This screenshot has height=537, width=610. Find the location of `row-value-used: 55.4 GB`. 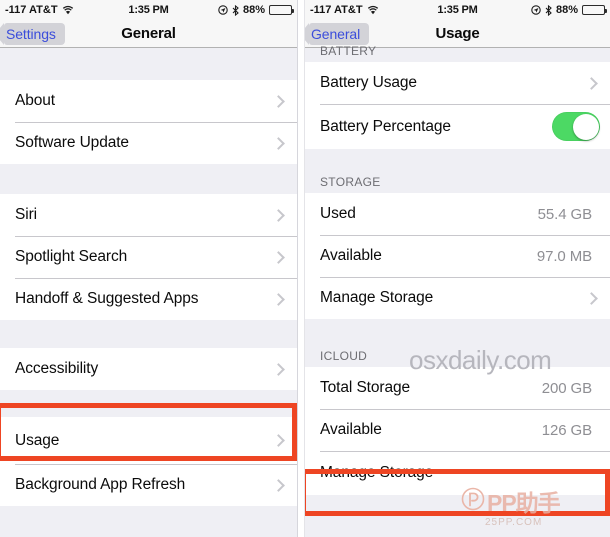

row-value-used: 55.4 GB is located at coordinates (564, 214).